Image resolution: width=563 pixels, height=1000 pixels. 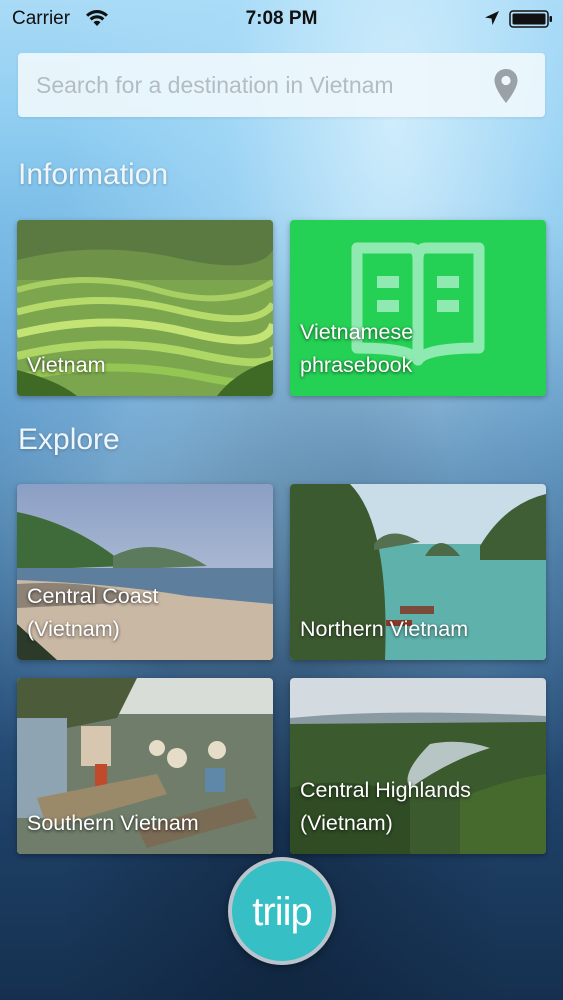 I want to click on status-time: 7:08 PM, so click(x=281, y=18).